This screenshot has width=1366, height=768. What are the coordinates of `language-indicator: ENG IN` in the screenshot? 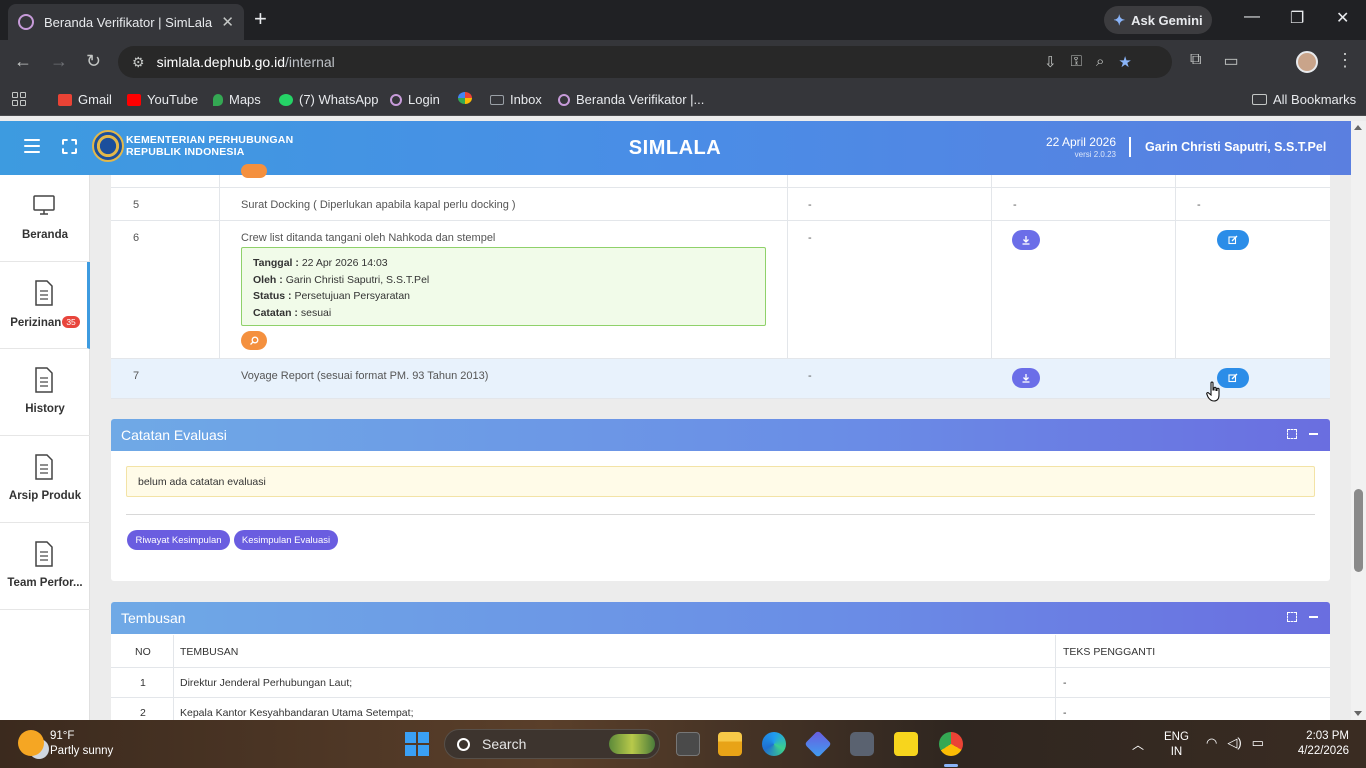 It's located at (1176, 745).